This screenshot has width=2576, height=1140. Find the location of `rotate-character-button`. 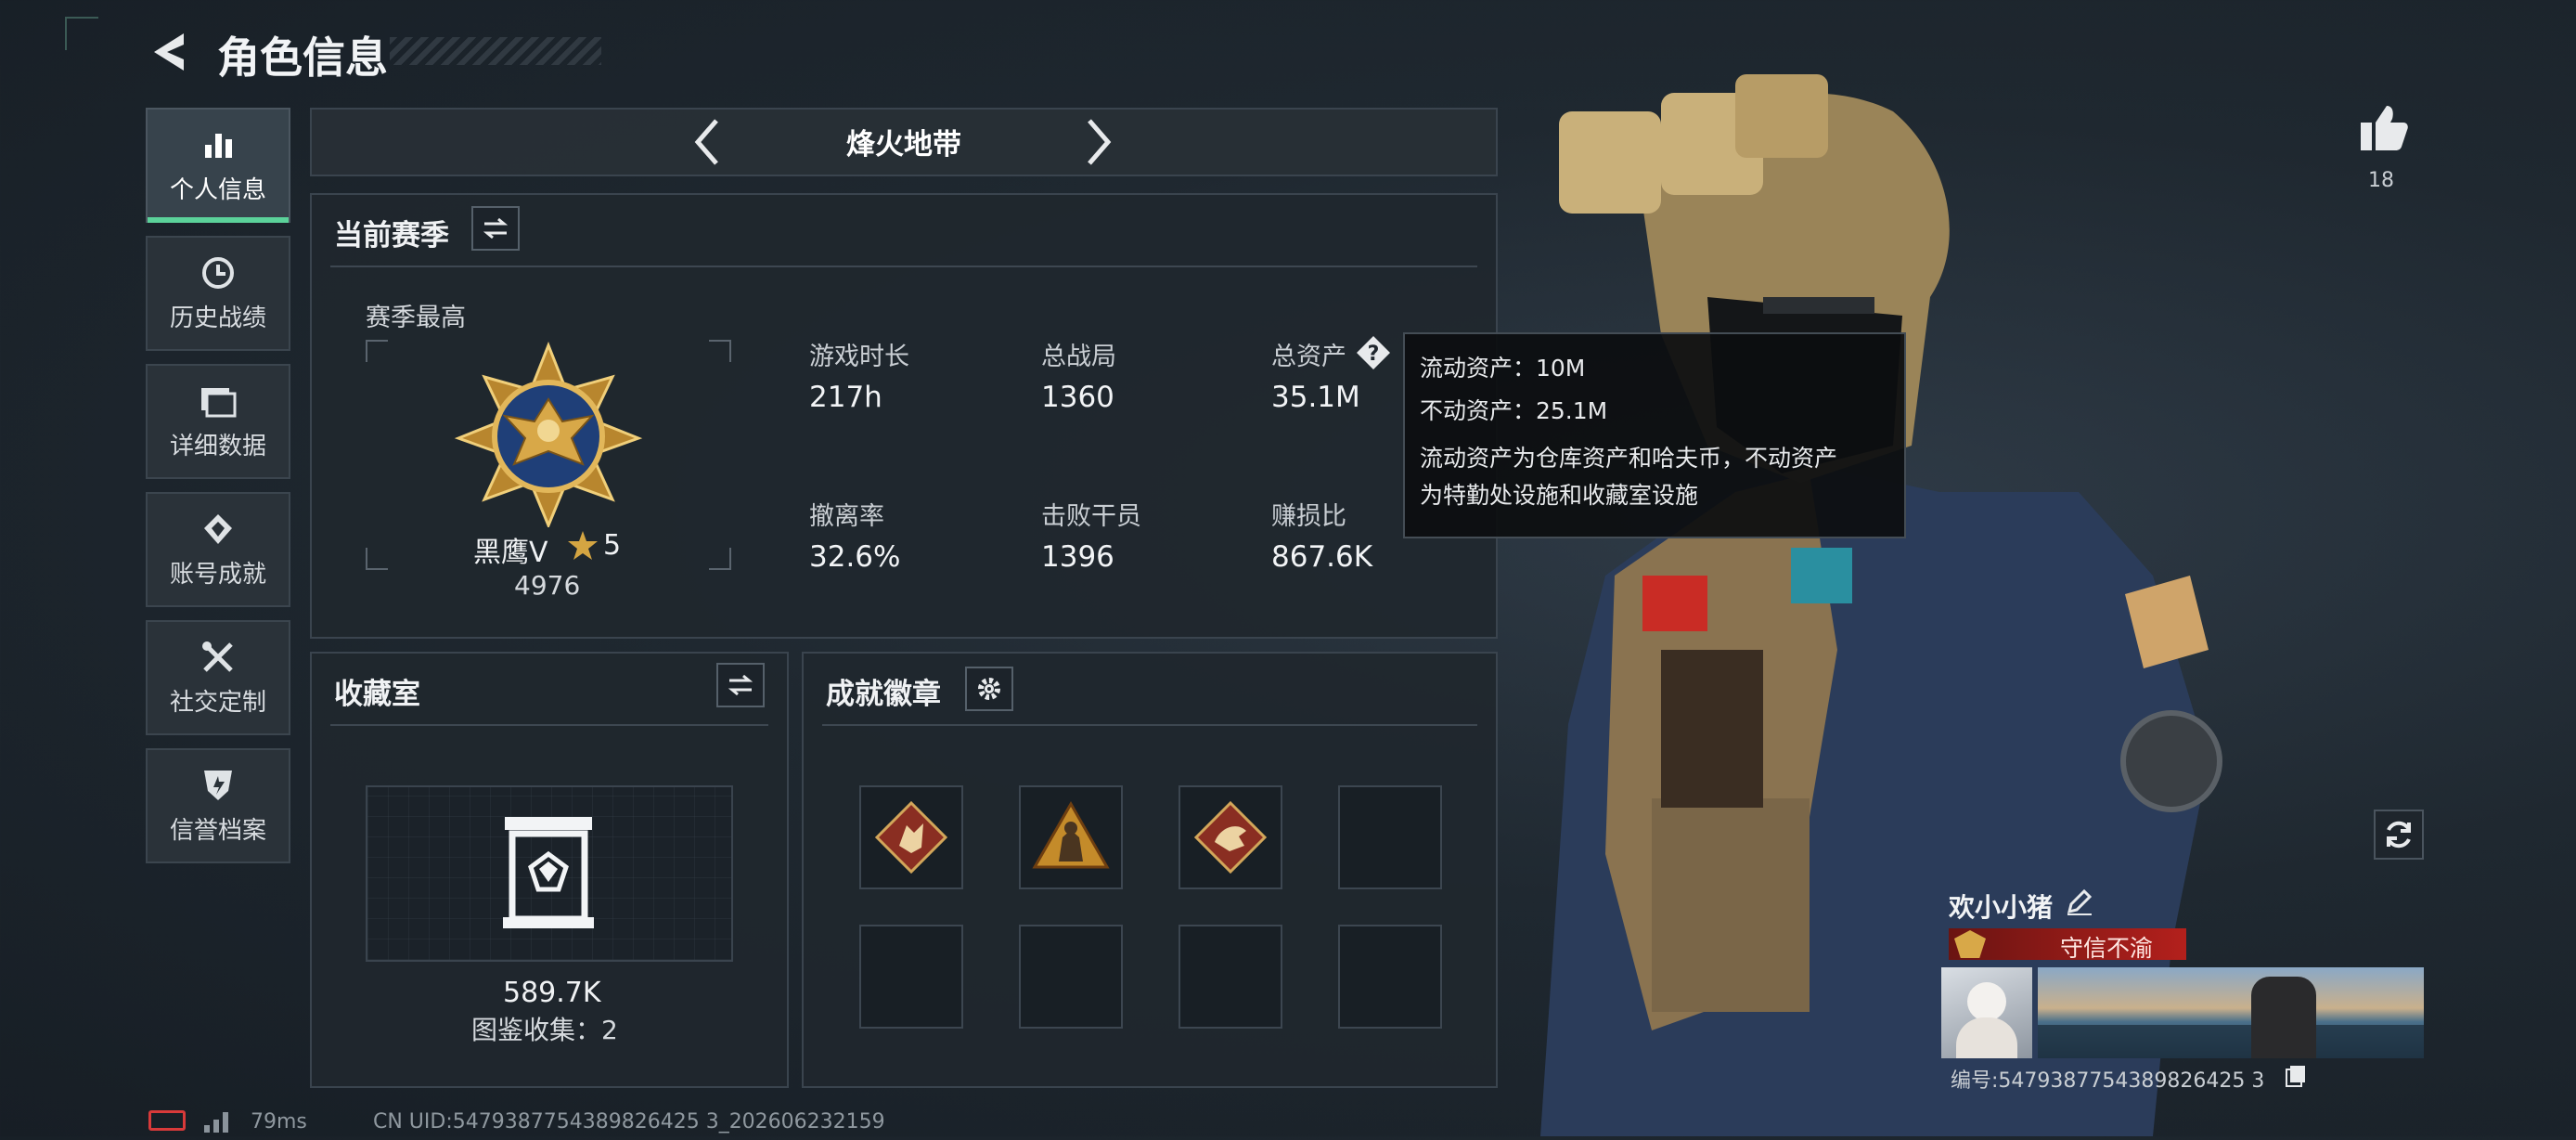

rotate-character-button is located at coordinates (2399, 835).